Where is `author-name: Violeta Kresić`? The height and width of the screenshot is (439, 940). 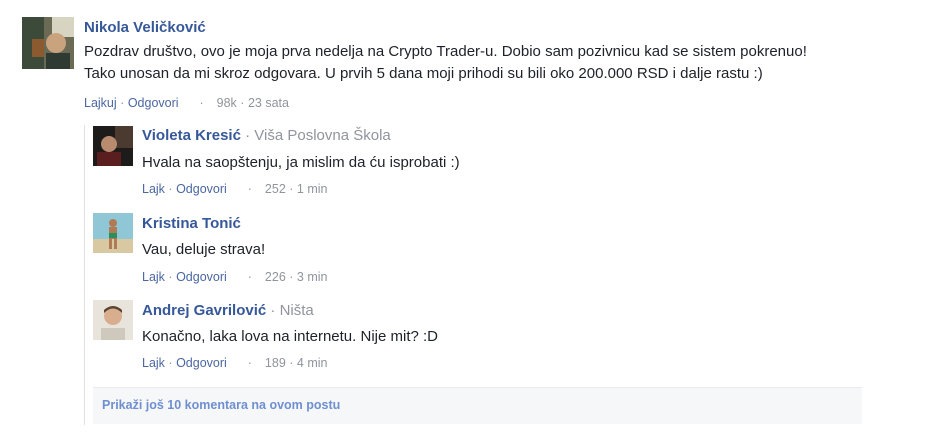 author-name: Violeta Kresić is located at coordinates (191, 135).